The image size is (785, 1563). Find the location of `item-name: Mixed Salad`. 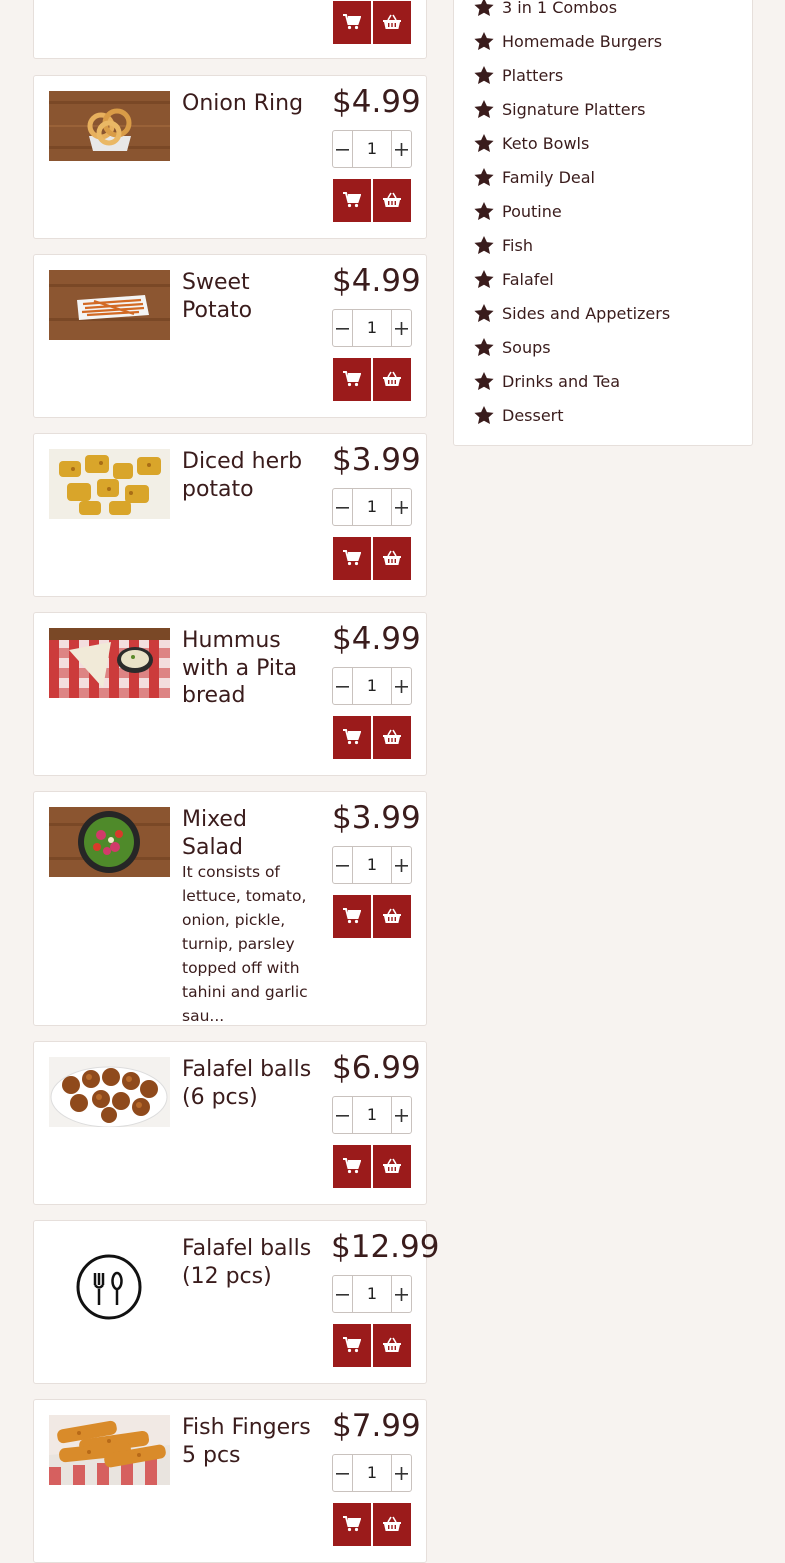

item-name: Mixed Salad is located at coordinates (248, 833).